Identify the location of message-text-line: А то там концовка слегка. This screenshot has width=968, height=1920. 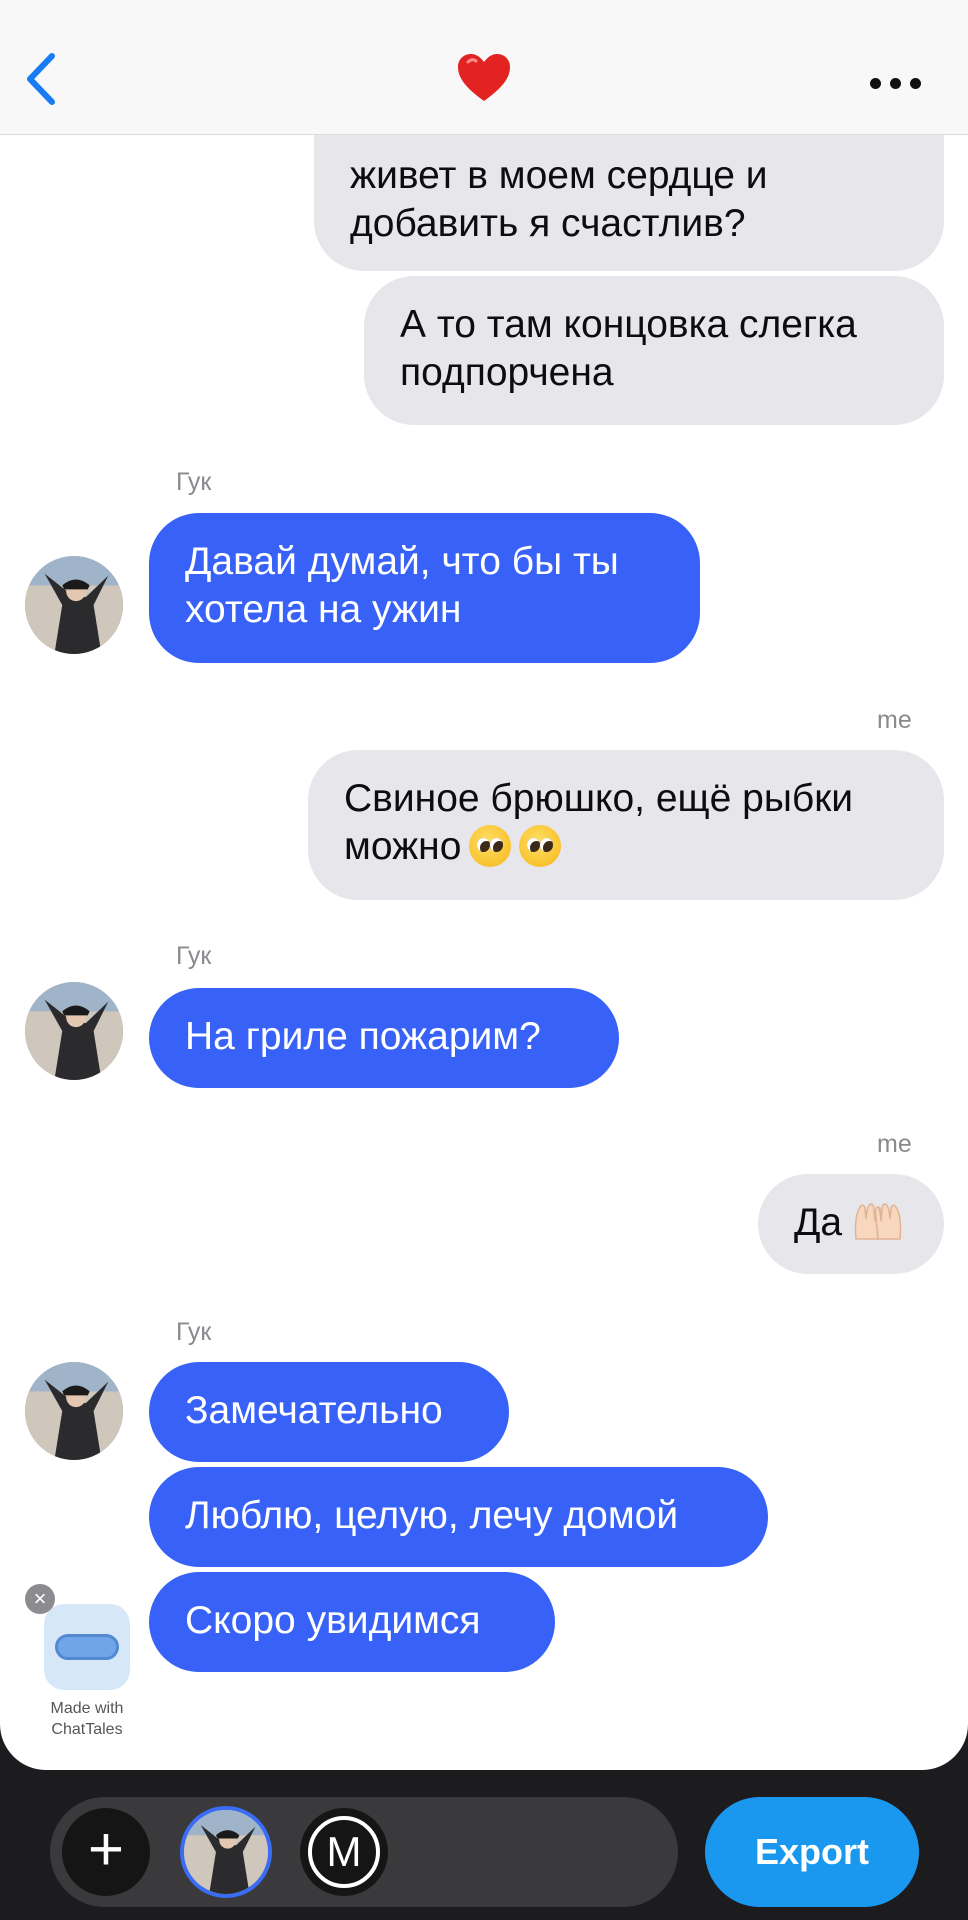
(628, 324).